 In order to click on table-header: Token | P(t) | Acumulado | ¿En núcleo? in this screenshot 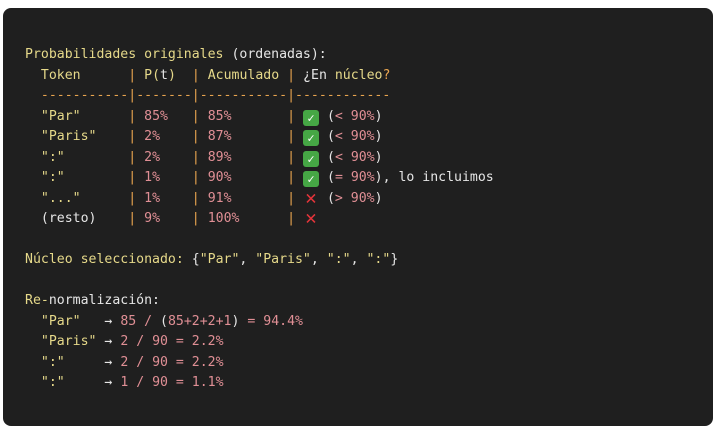, I will do `click(369, 76)`.